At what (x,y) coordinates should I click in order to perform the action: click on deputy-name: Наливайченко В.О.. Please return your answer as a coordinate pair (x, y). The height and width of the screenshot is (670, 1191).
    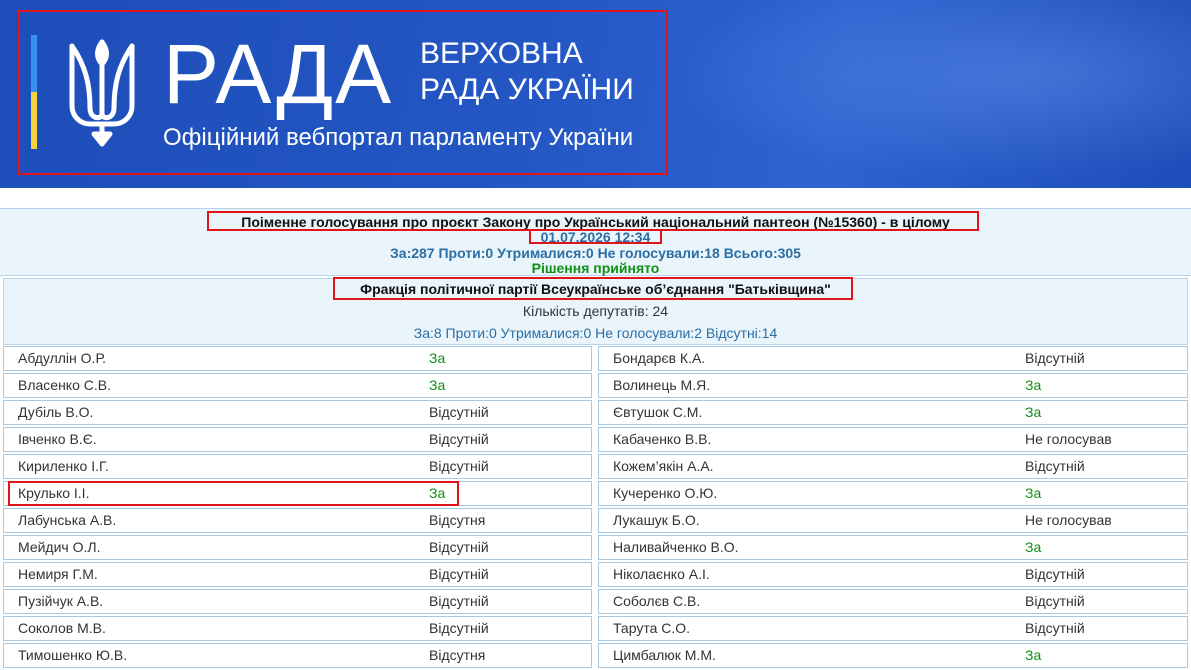
    Looking at the image, I should click on (676, 547).